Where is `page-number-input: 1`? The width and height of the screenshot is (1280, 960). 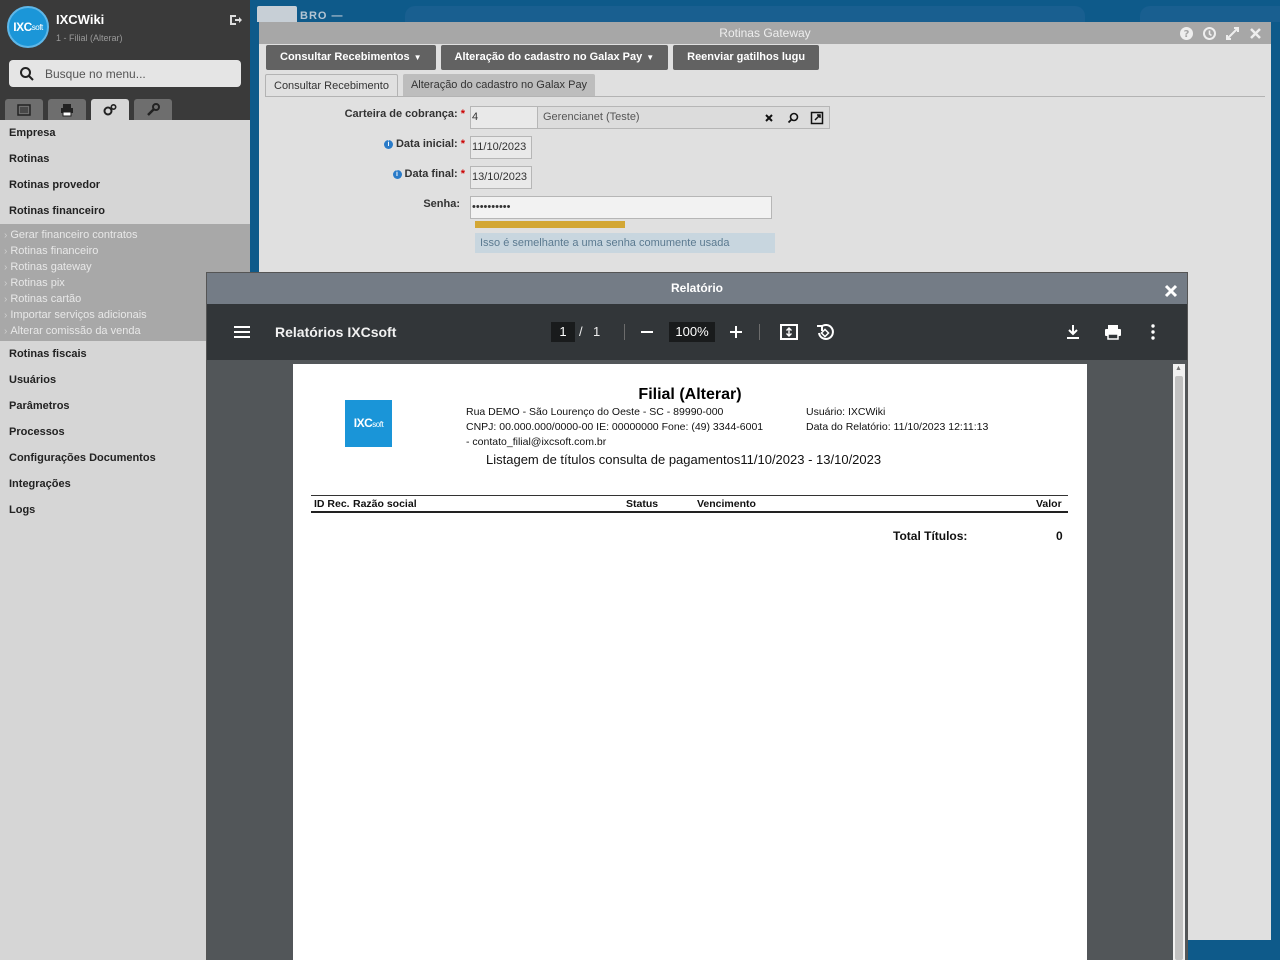 page-number-input: 1 is located at coordinates (563, 332).